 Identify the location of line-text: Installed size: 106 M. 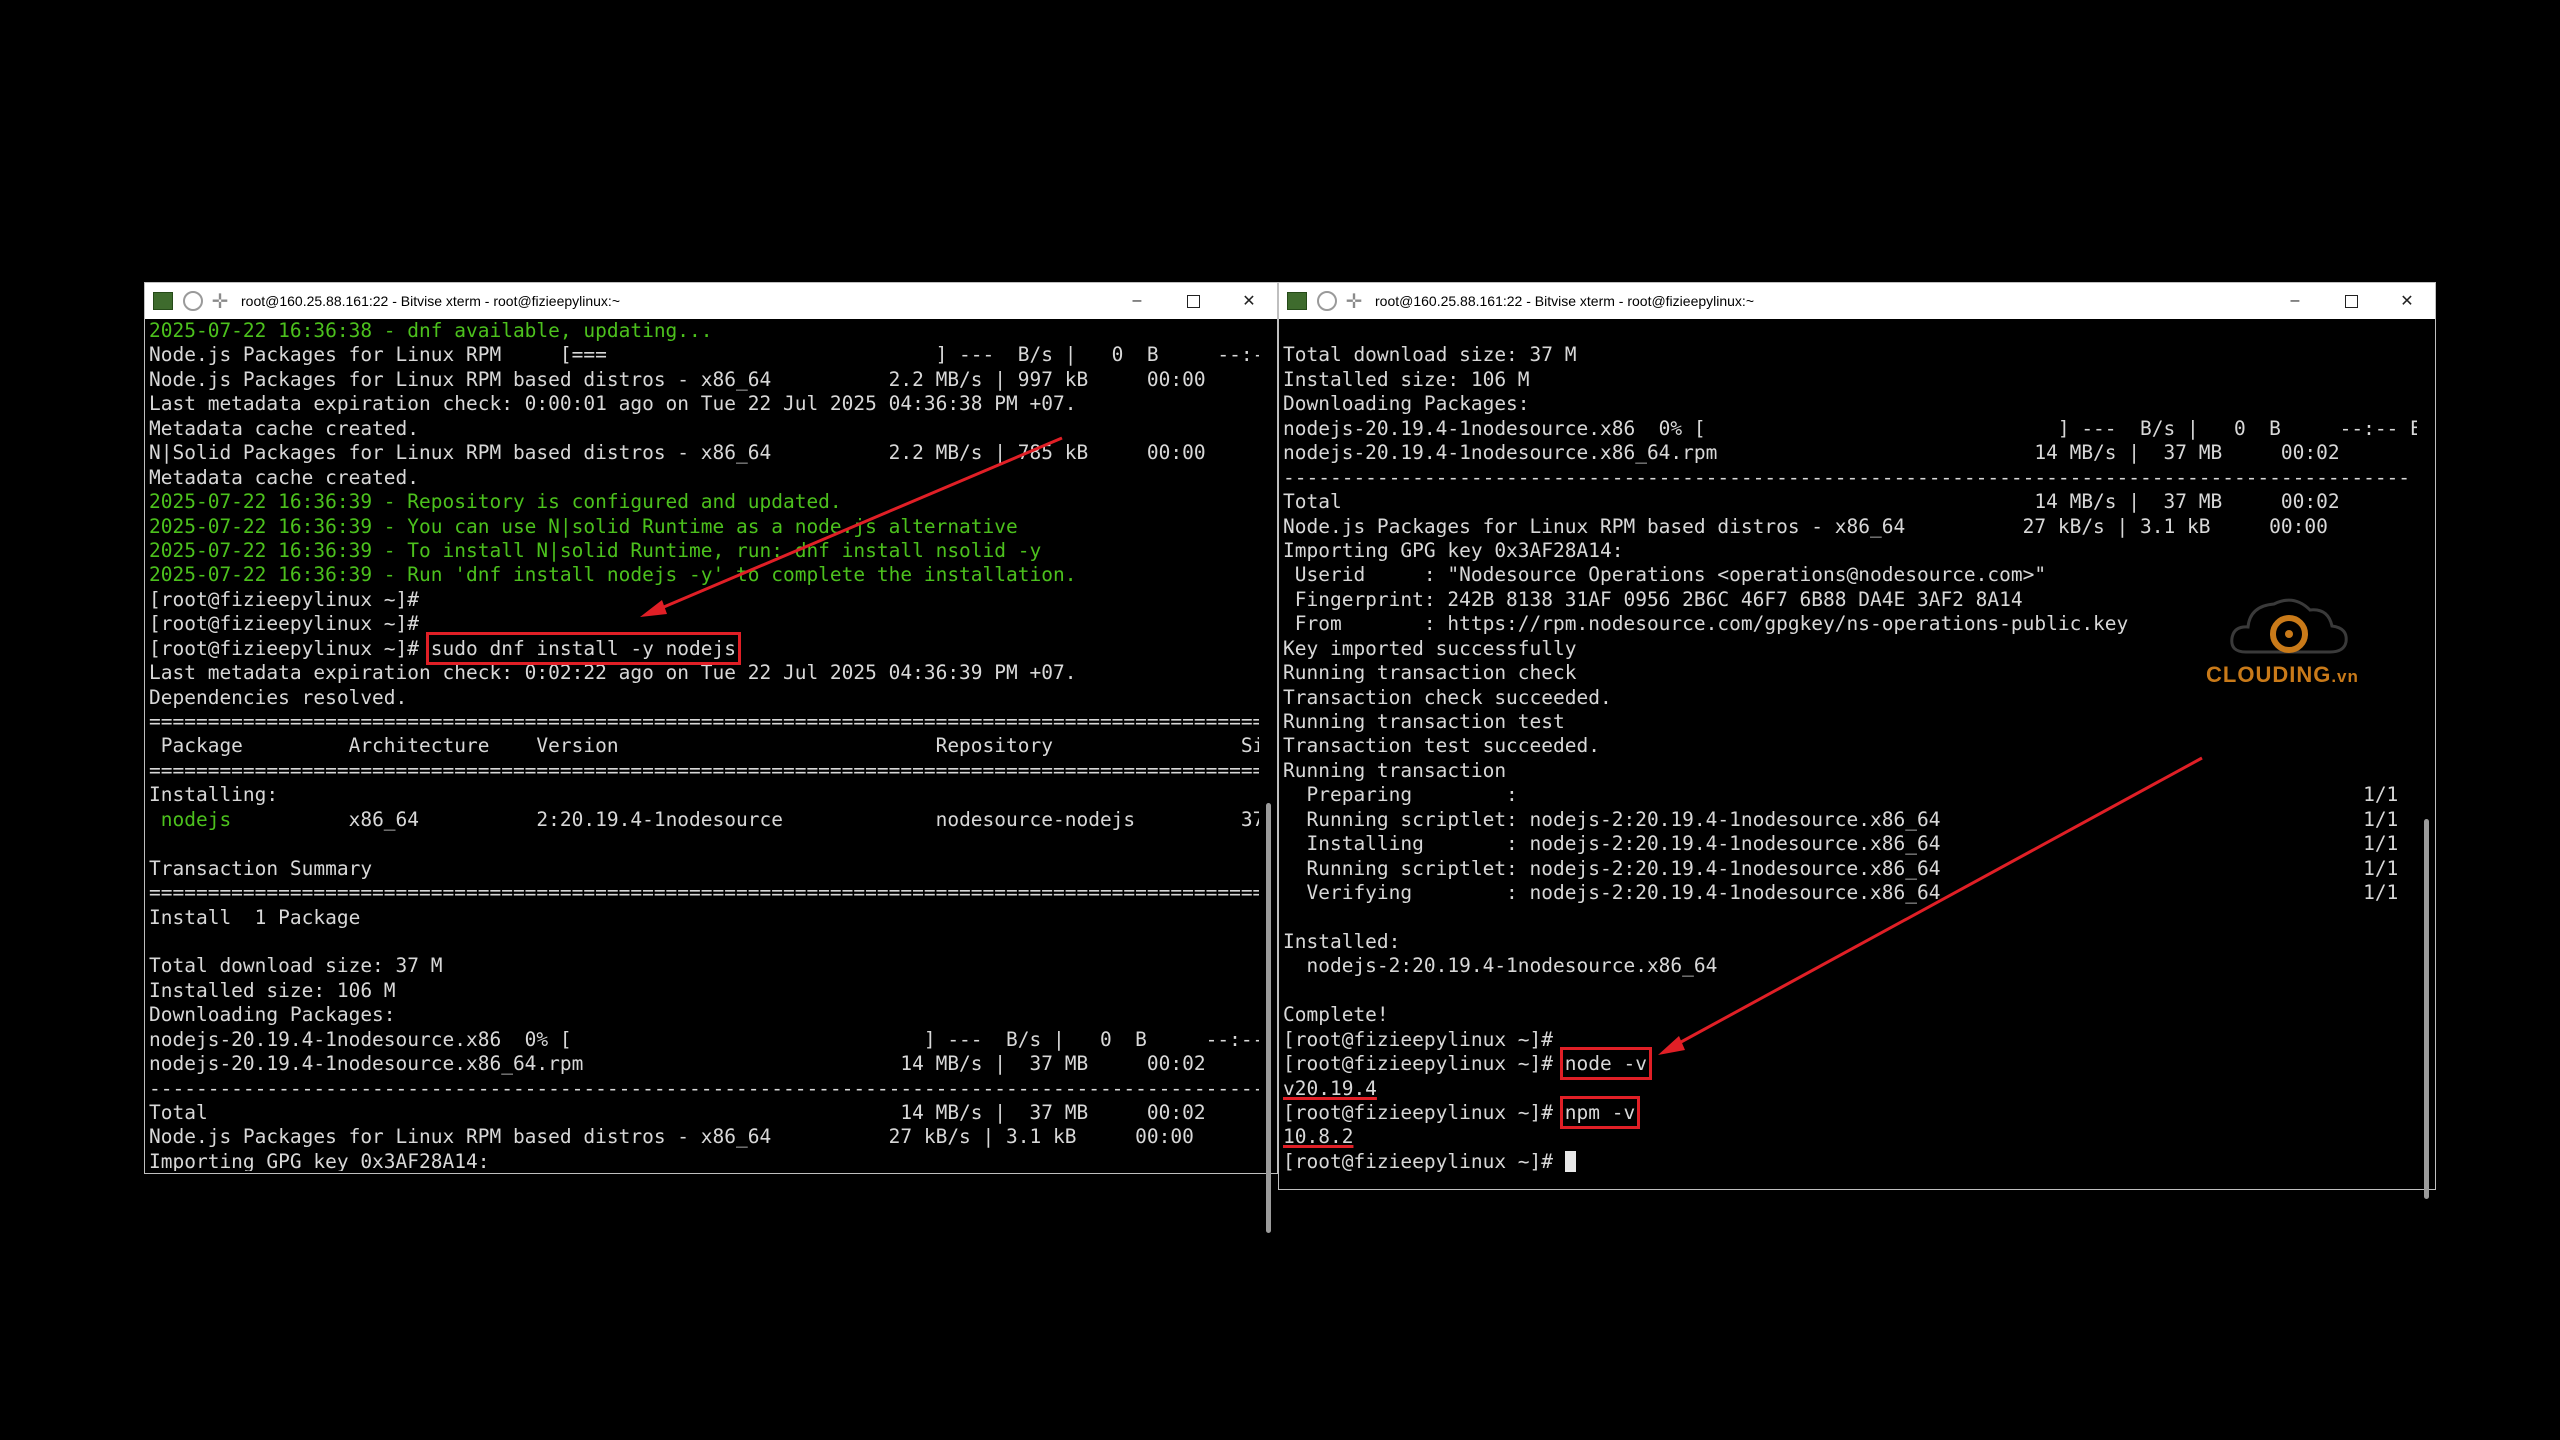
(1406, 379).